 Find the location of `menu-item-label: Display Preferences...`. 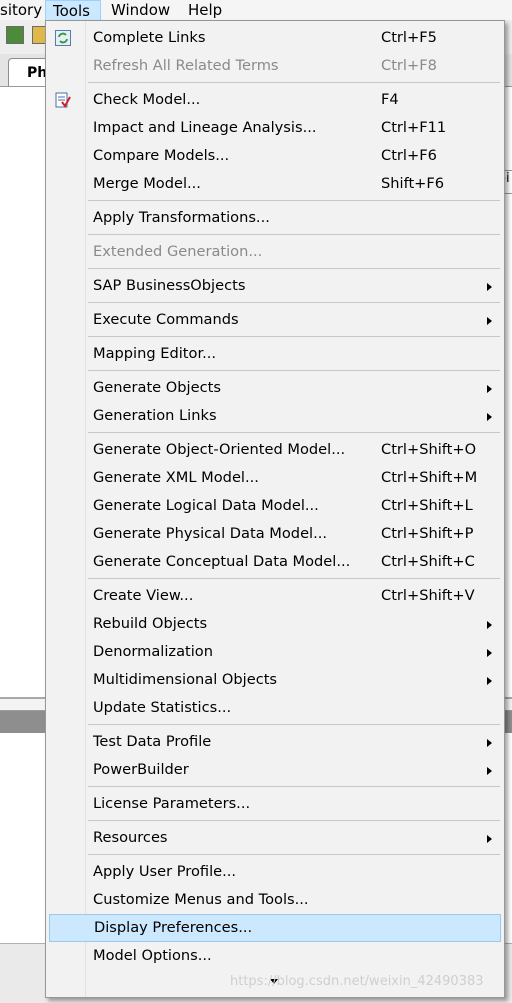

menu-item-label: Display Preferences... is located at coordinates (173, 927).